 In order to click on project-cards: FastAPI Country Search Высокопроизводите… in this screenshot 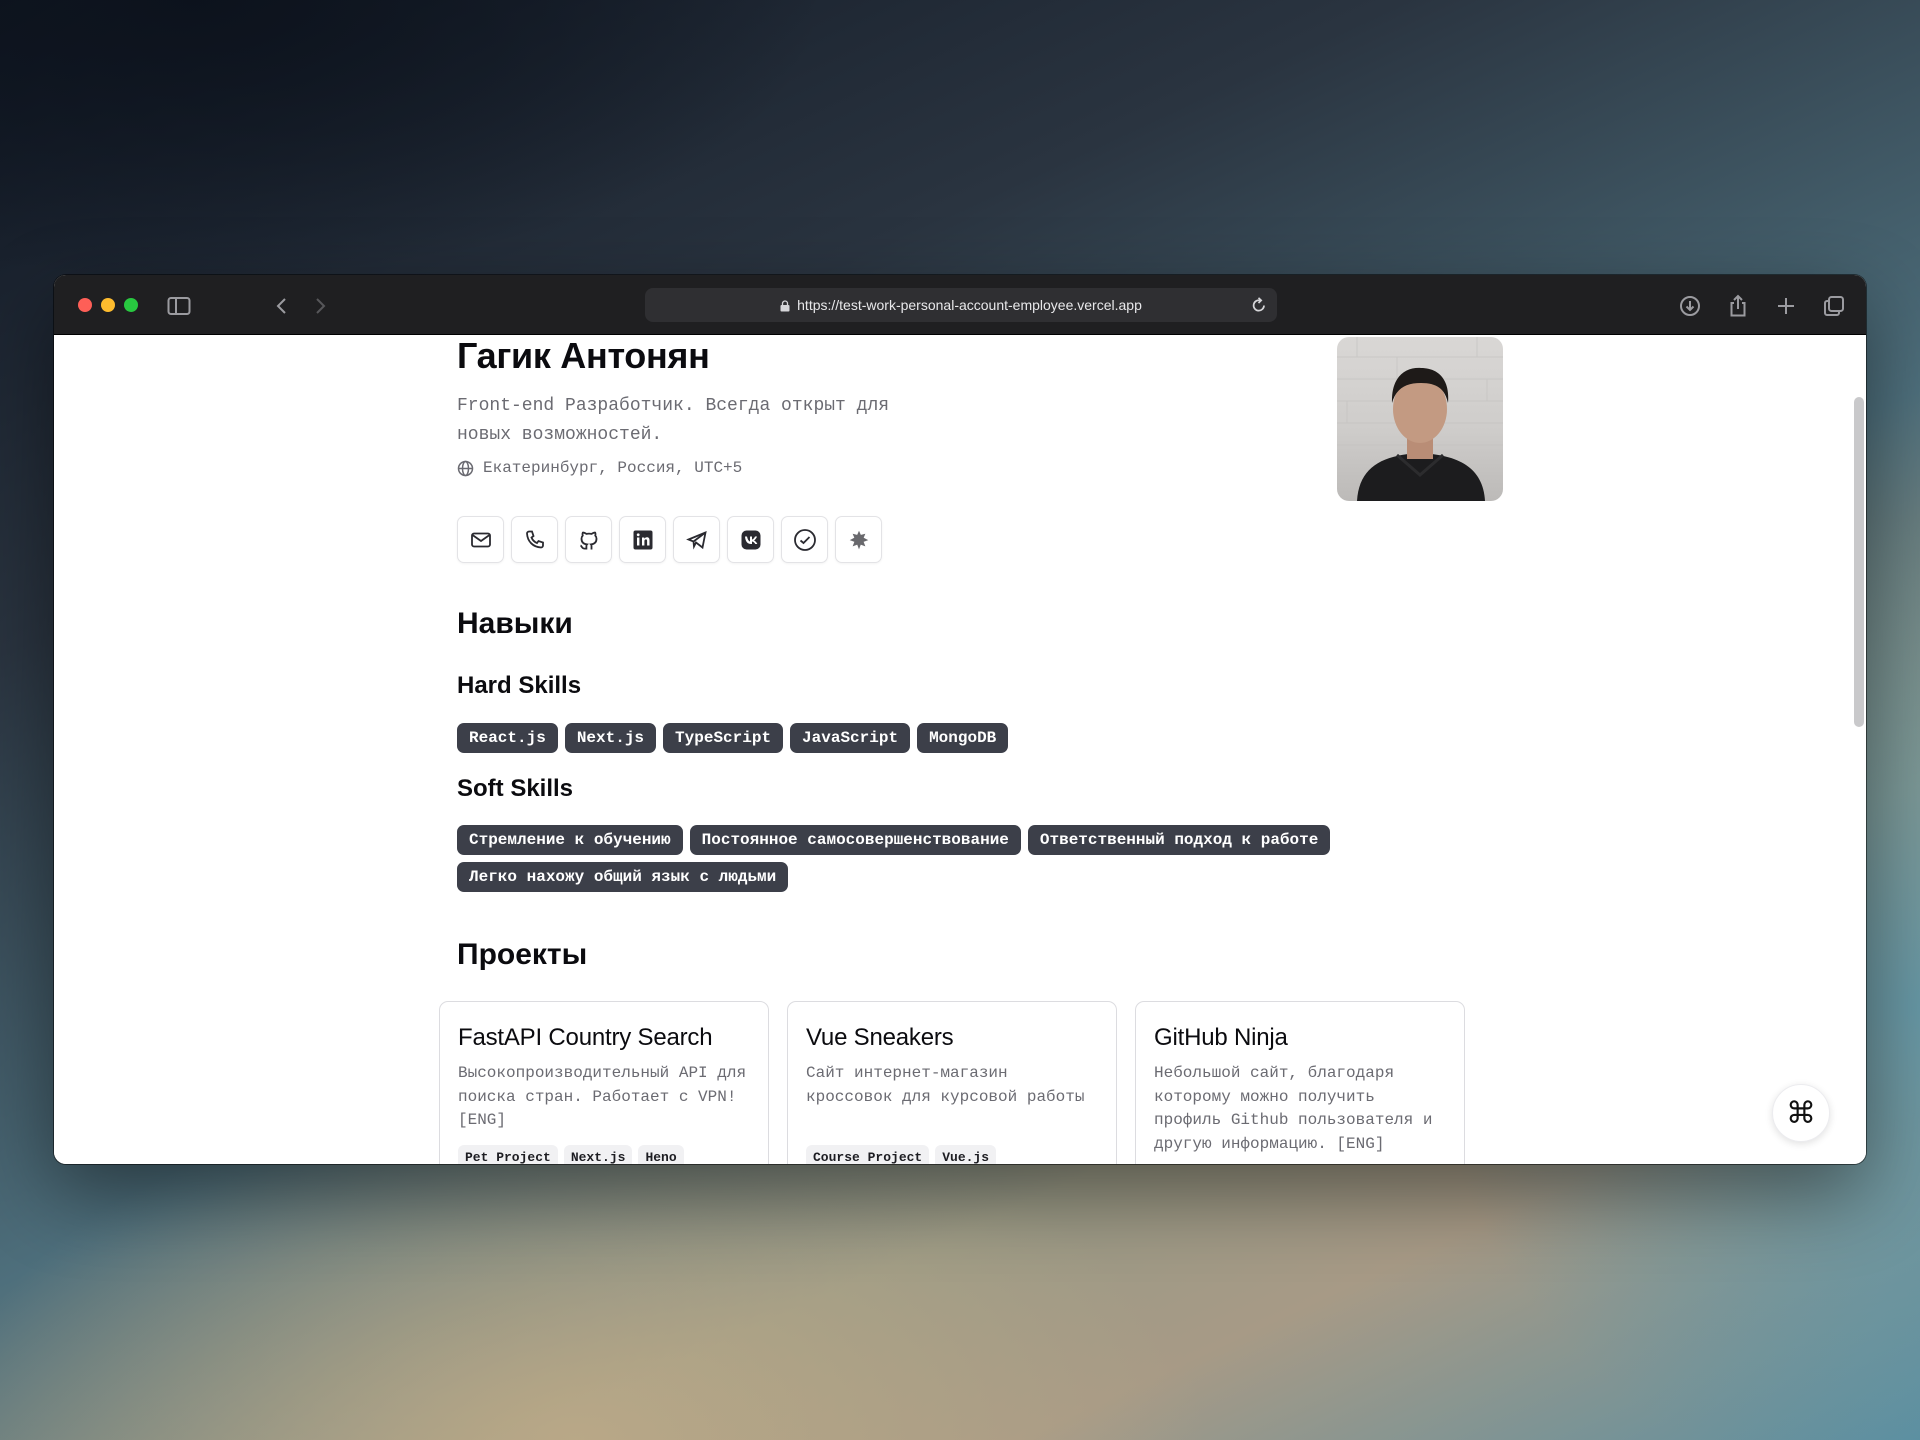, I will do `click(952, 1082)`.